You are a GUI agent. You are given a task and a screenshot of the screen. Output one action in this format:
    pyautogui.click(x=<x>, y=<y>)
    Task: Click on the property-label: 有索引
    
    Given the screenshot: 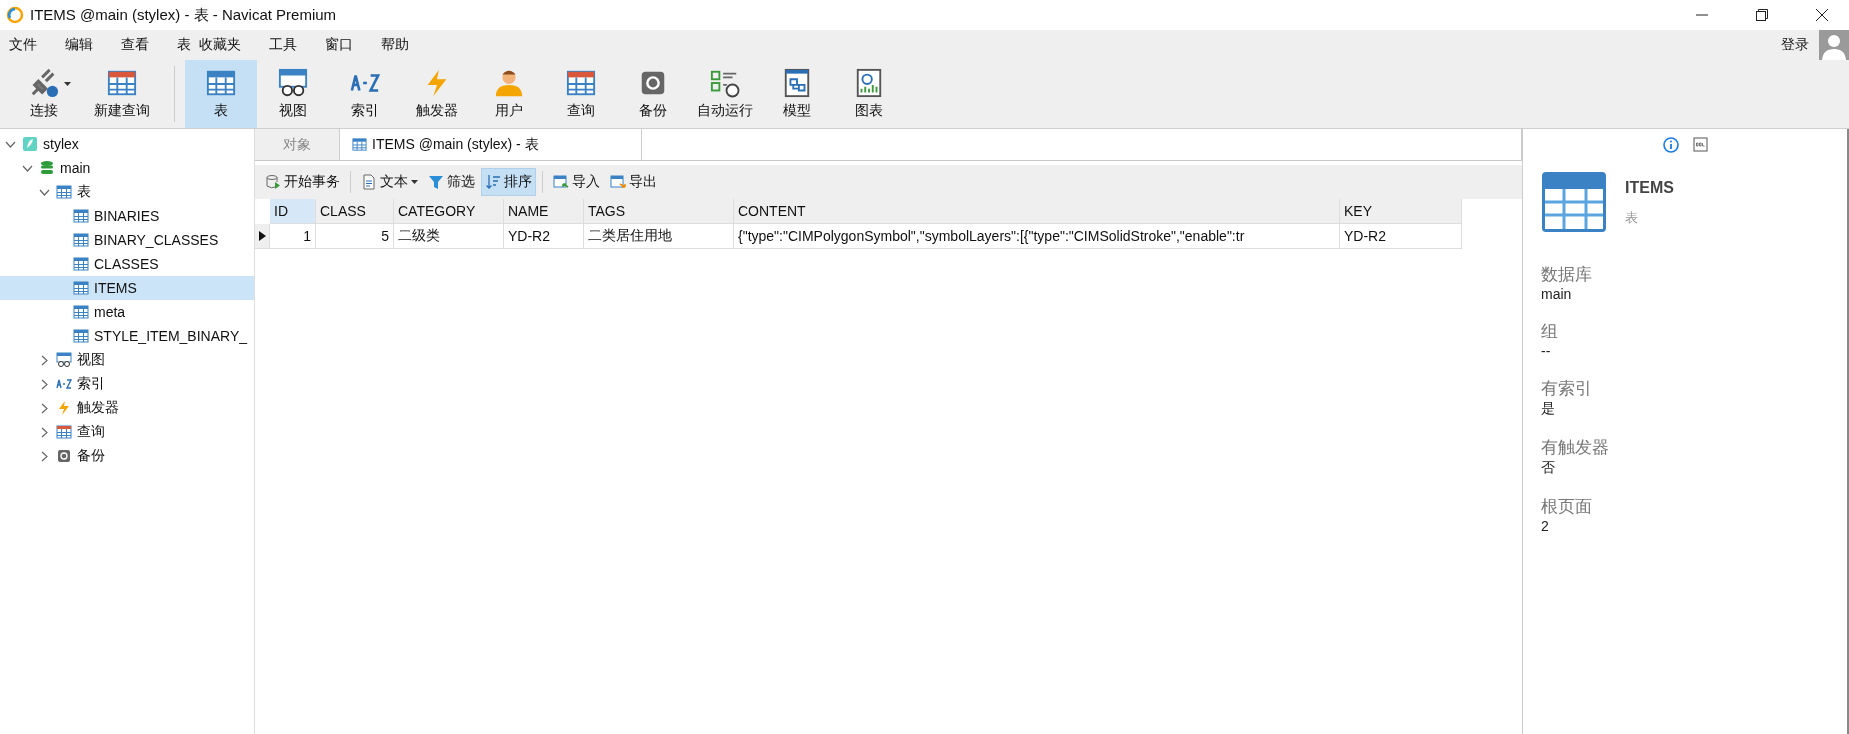 What is the action you would take?
    pyautogui.click(x=1567, y=389)
    